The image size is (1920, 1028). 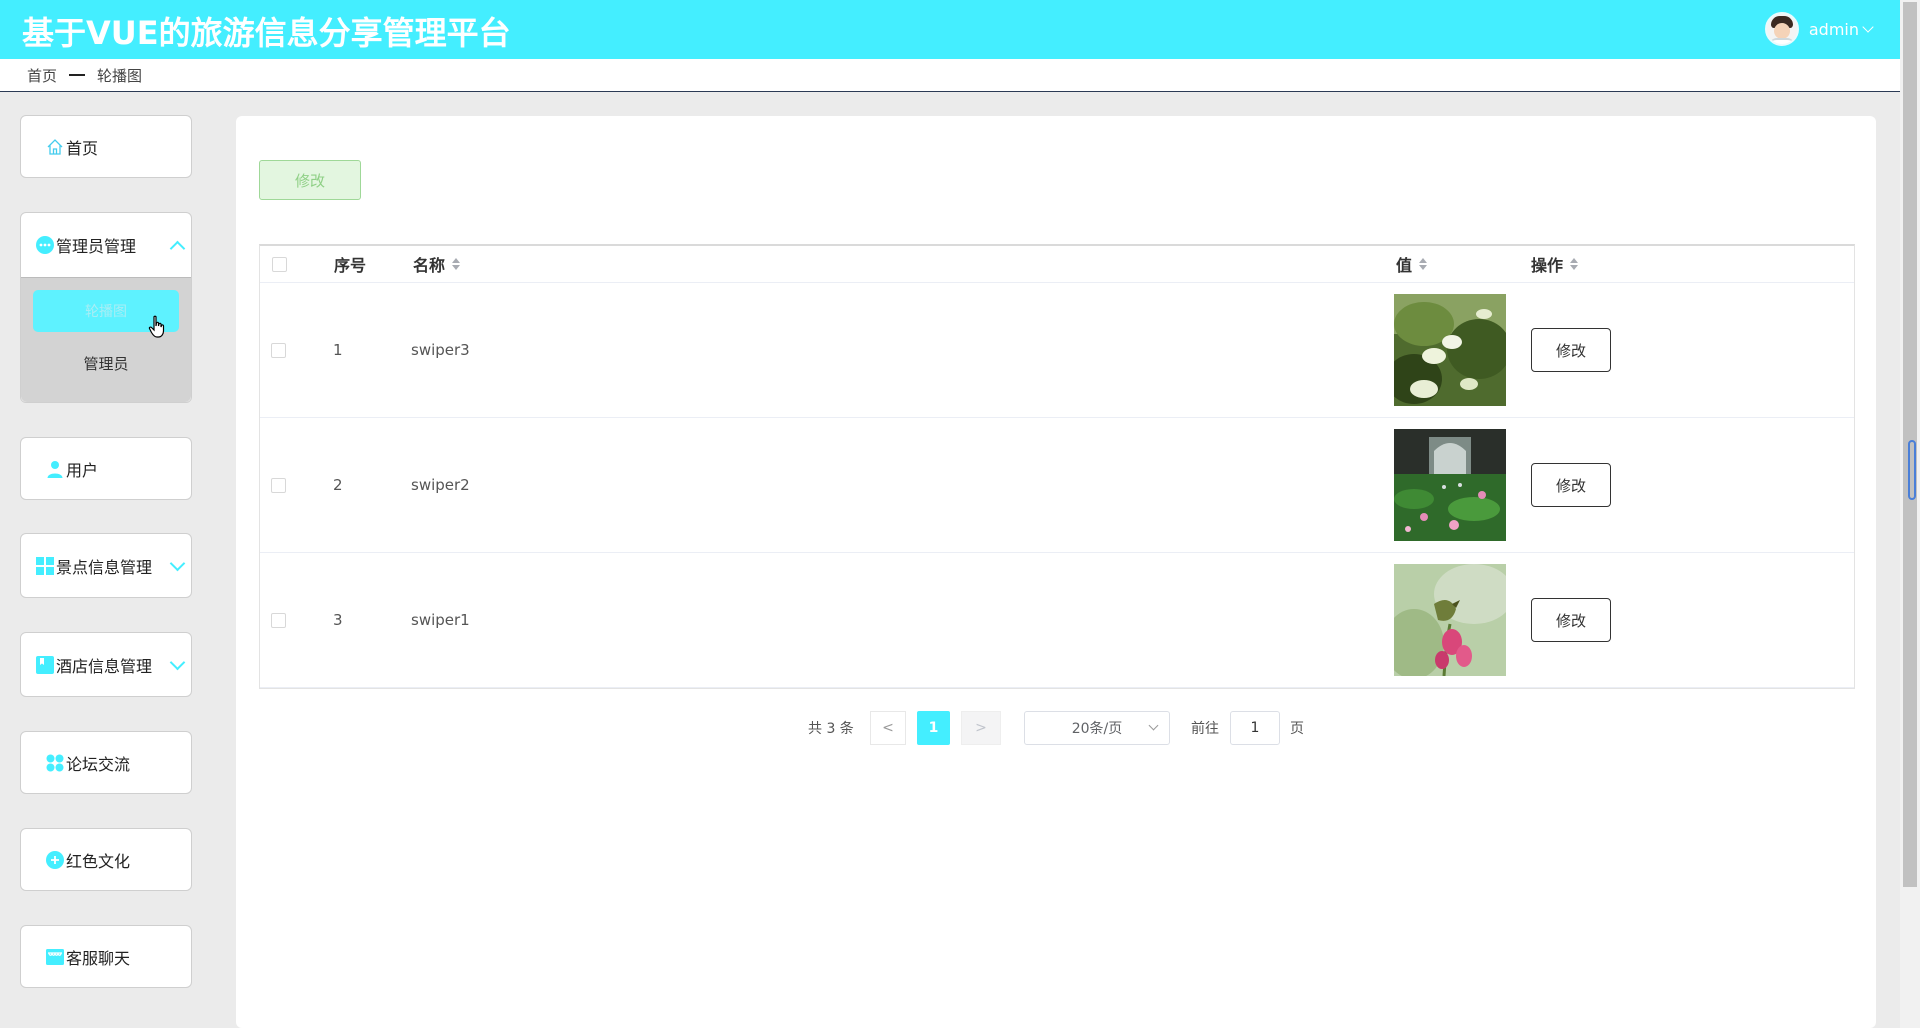 I want to click on pagination: 共 3 条 < 1 > 20条/页 前往 1 页, so click(x=1056, y=728).